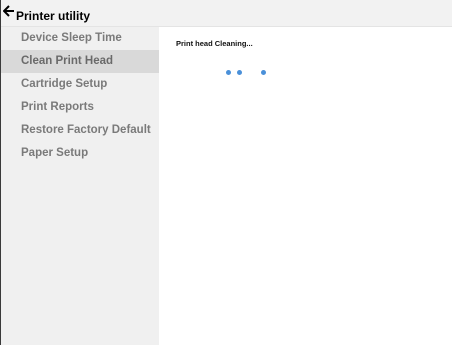 The image size is (452, 345). I want to click on sidebar-item-cartridge-setup: Cartridge Setup, so click(80, 84).